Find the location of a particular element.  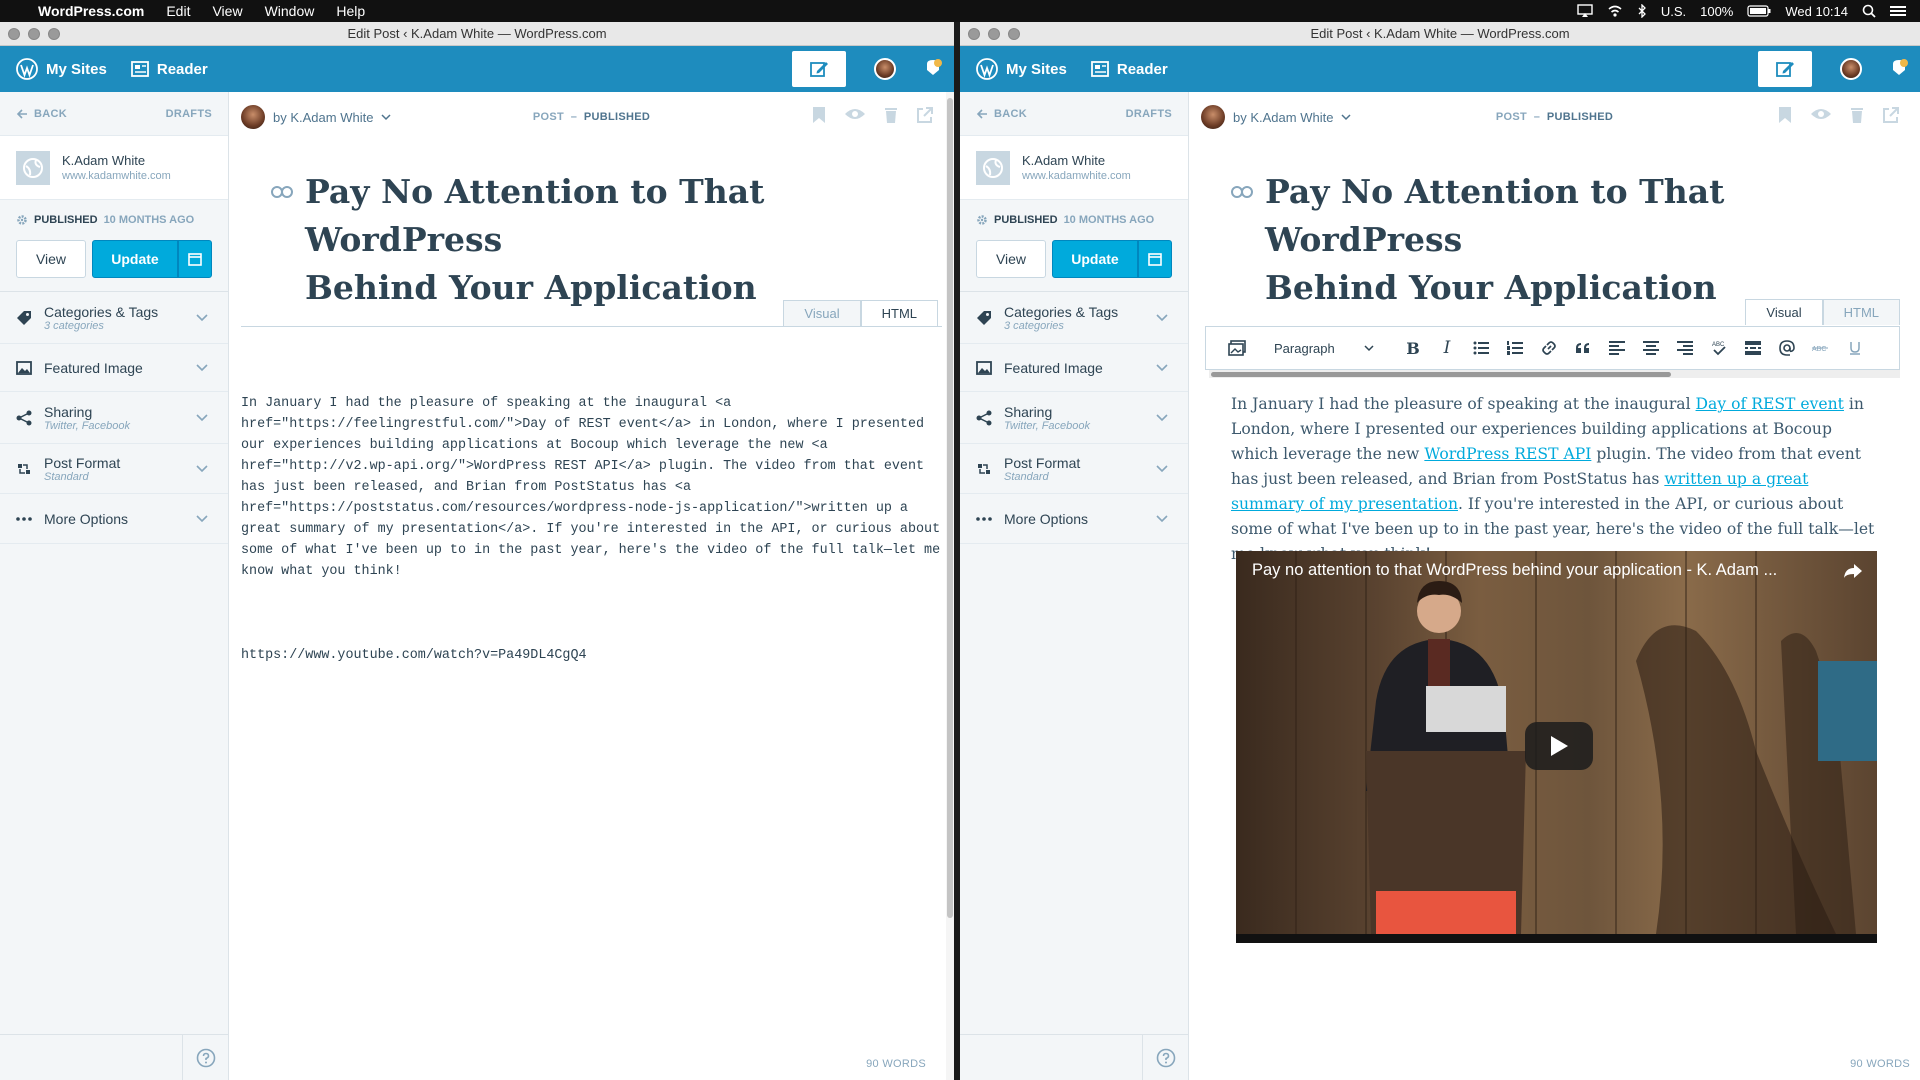

contact-form-icon is located at coordinates (1787, 348).